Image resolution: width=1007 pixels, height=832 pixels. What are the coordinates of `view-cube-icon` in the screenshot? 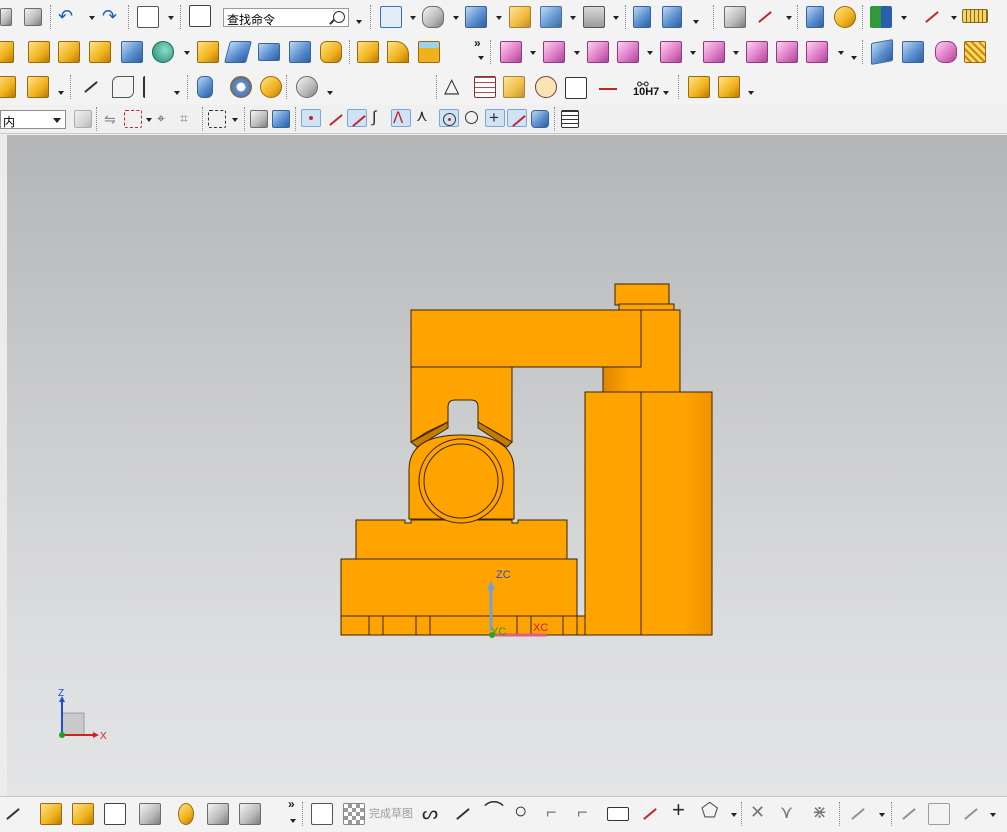 It's located at (476, 17).